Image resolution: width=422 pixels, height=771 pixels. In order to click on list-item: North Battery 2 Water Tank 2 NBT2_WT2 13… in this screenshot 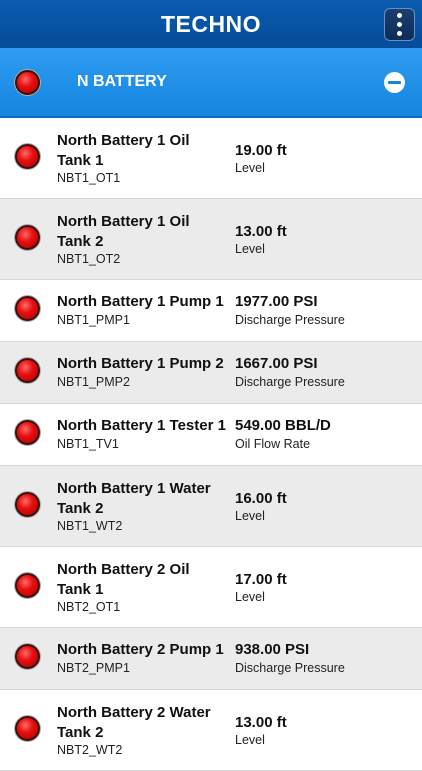, I will do `click(211, 730)`.